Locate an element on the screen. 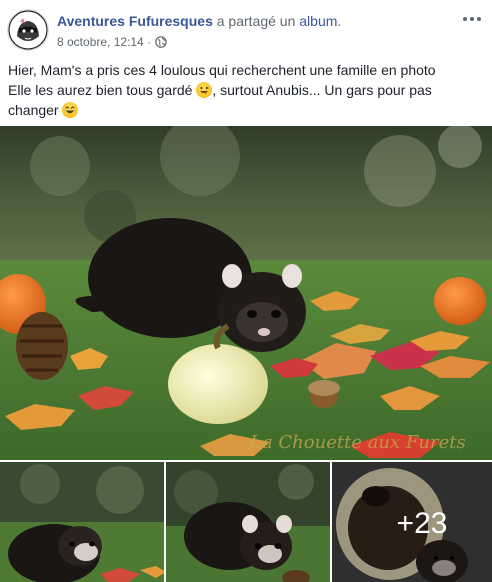 The width and height of the screenshot is (492, 582). author-link: Aventures Fufuresques is located at coordinates (135, 21).